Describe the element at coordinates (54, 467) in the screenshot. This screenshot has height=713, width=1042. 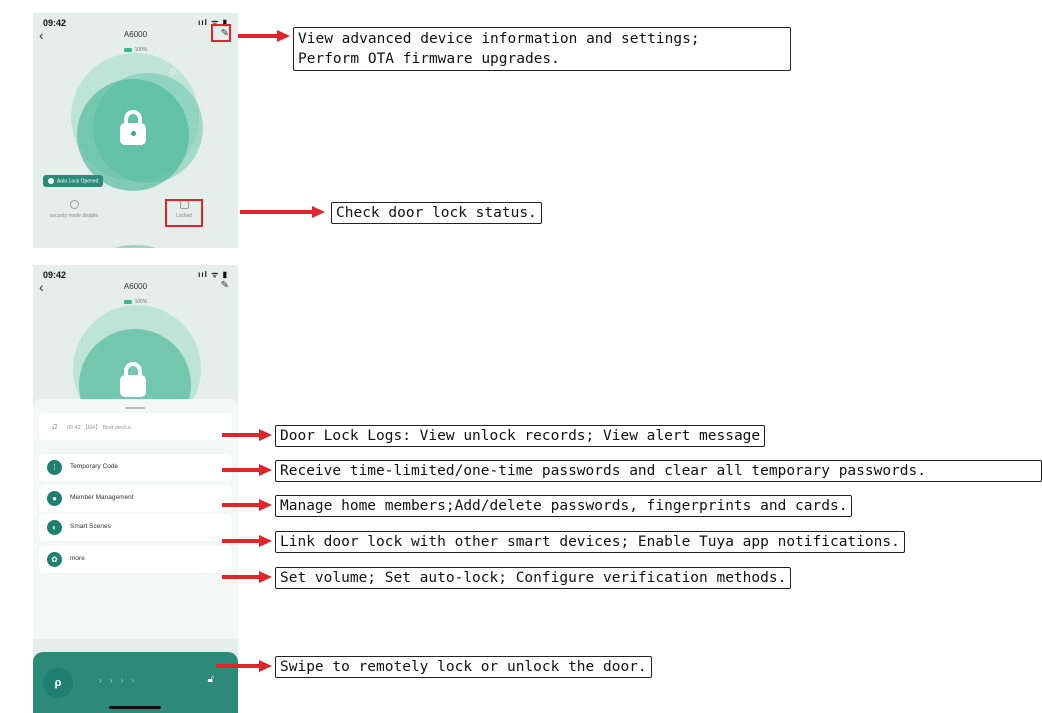
I see `keypad-icon: ⁞` at that location.